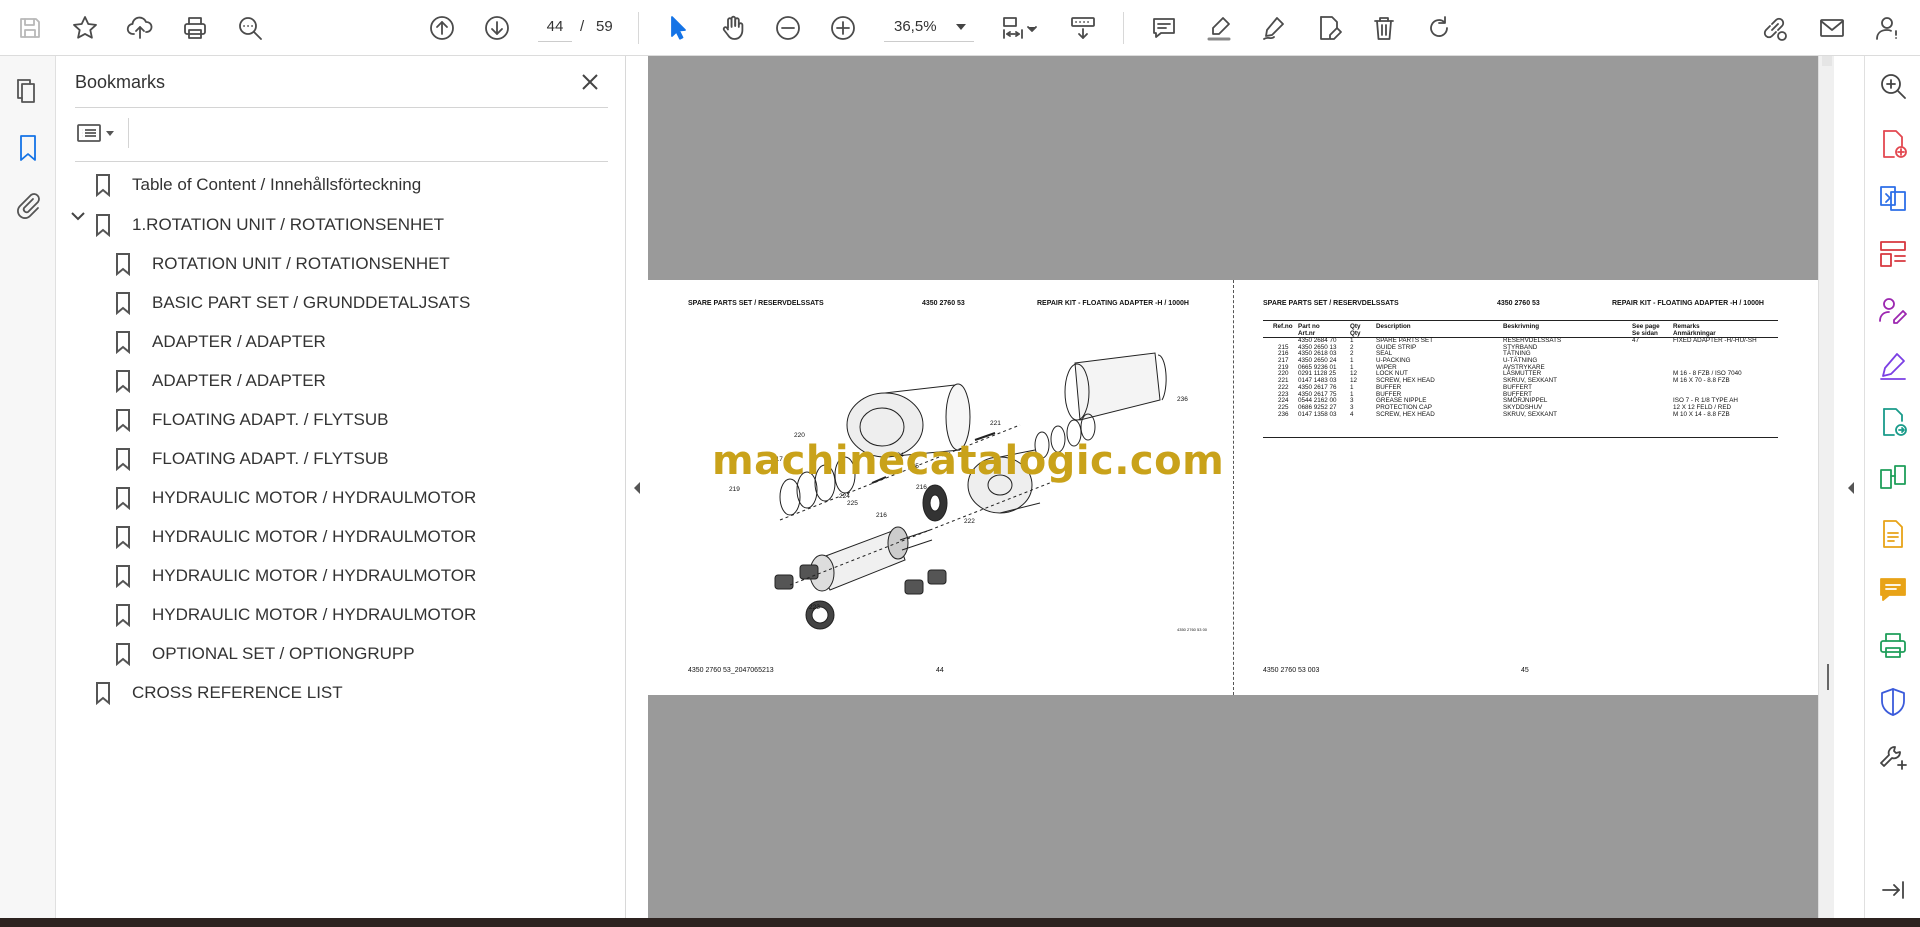 The width and height of the screenshot is (1920, 927). I want to click on tools-rail, so click(1892, 487).